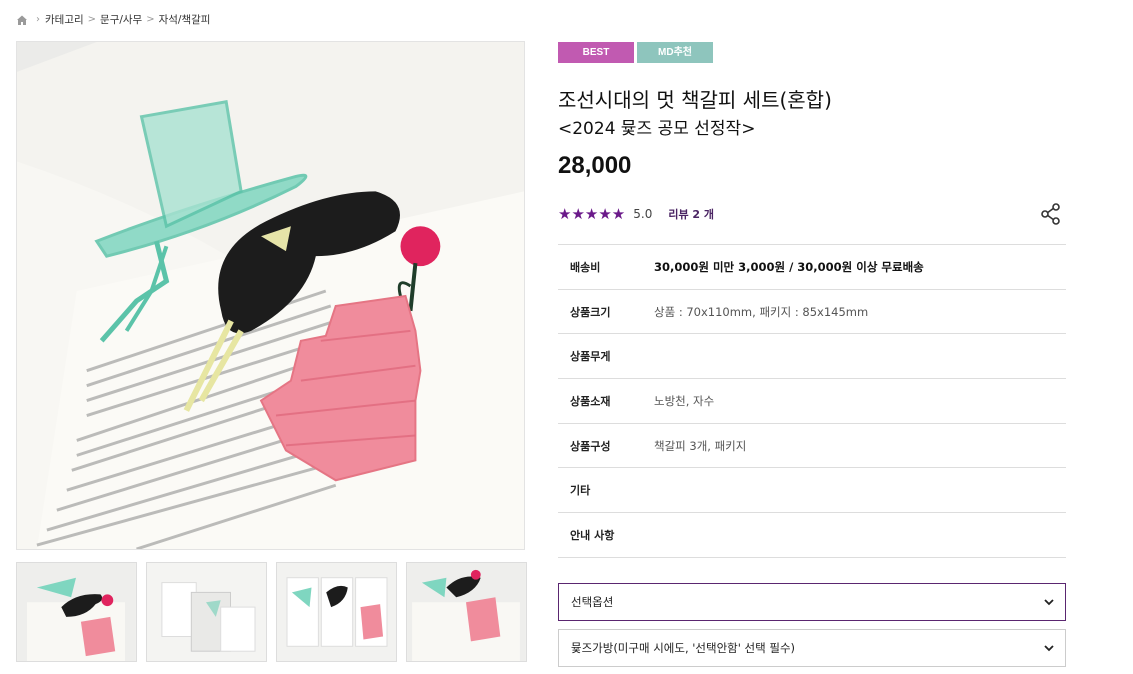  I want to click on option-select-label: 선택옵션, so click(592, 602).